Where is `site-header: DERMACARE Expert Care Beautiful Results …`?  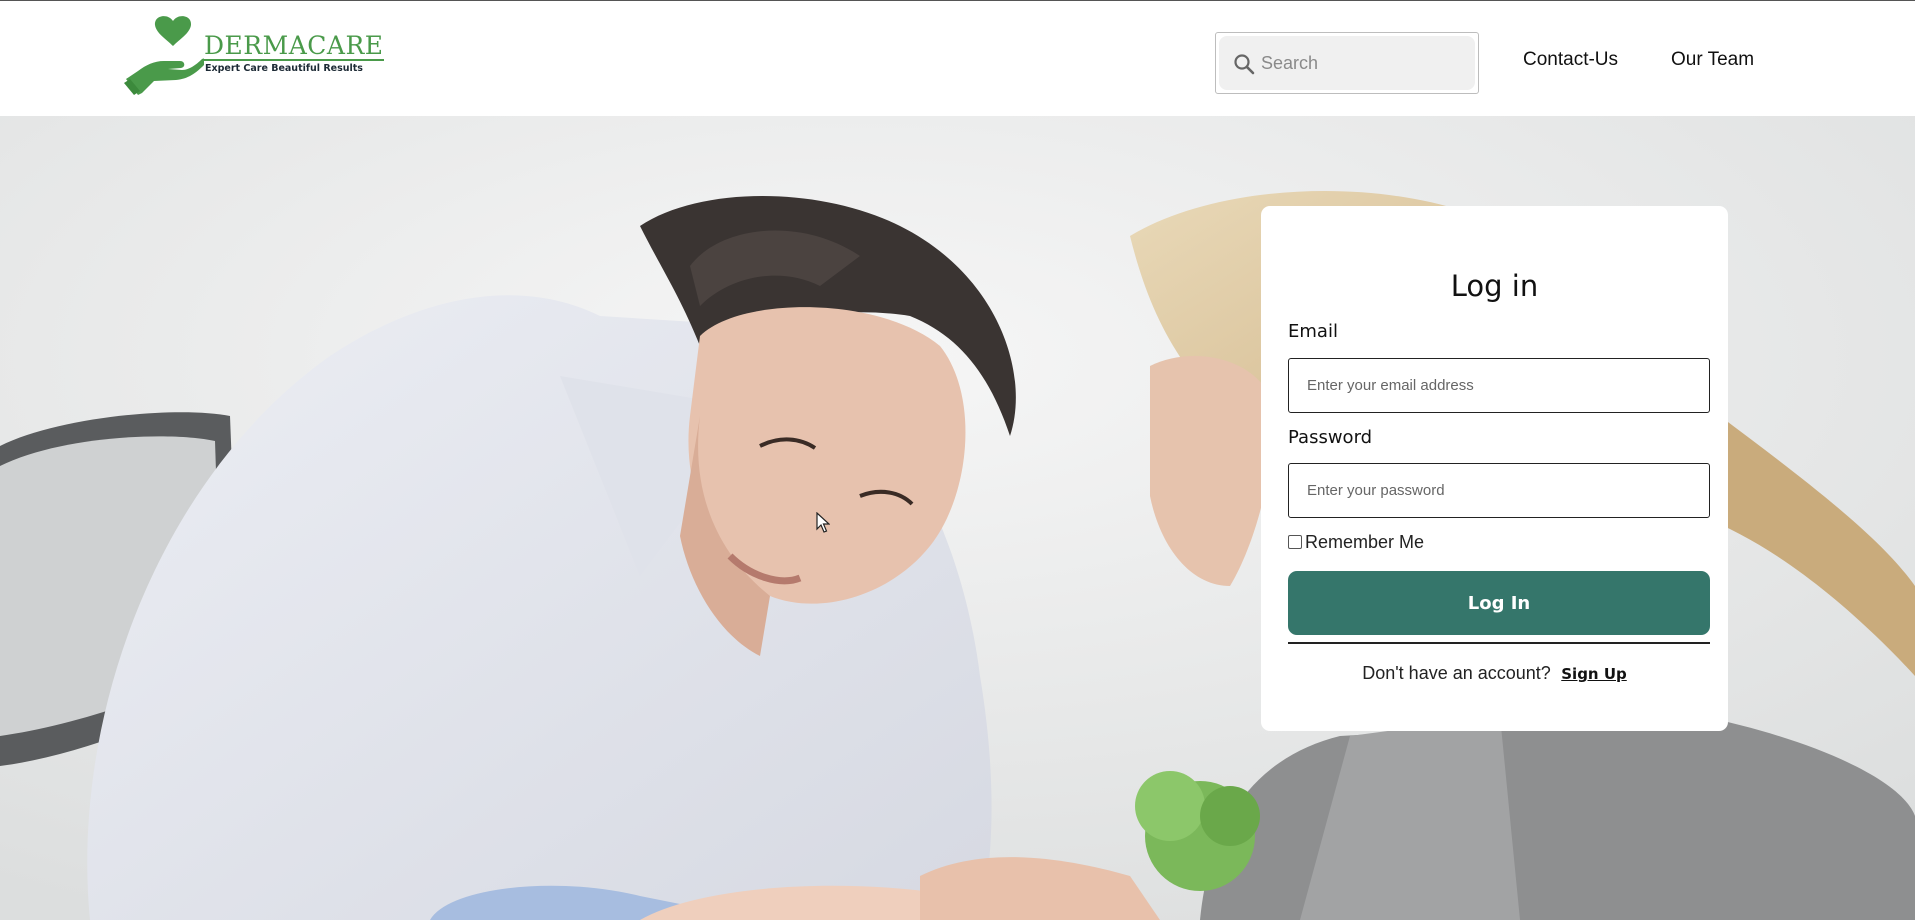
site-header: DERMACARE Expert Care Beautiful Results … is located at coordinates (957, 58).